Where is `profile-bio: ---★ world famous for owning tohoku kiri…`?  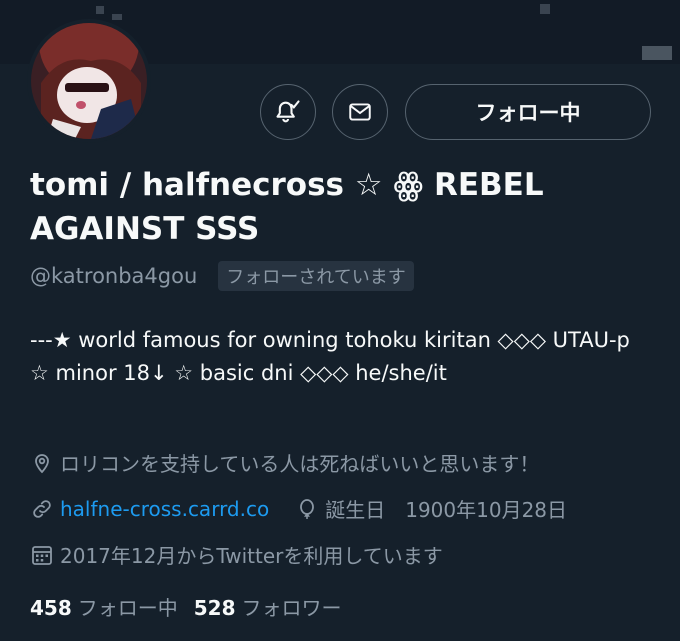
profile-bio: ---★ world famous for owning tohoku kiri… is located at coordinates (330, 356).